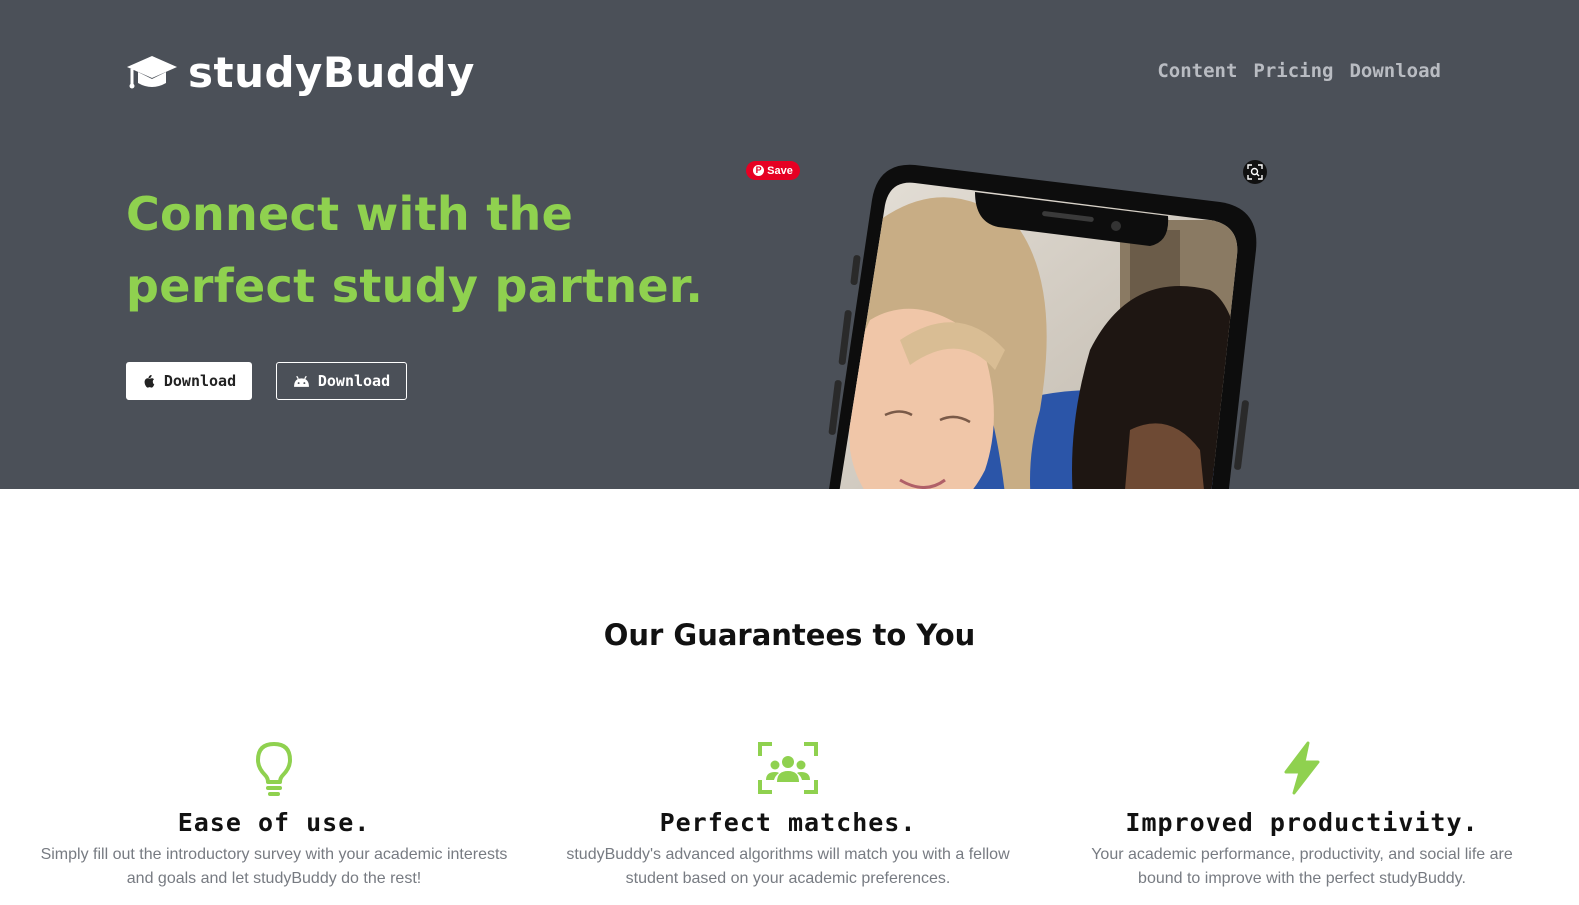 The height and width of the screenshot is (905, 1579). I want to click on download-ios-button: Download, so click(189, 381).